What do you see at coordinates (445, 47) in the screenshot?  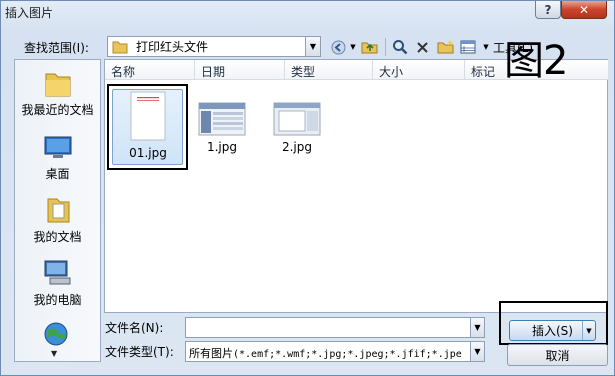 I see `new-folder-icon` at bounding box center [445, 47].